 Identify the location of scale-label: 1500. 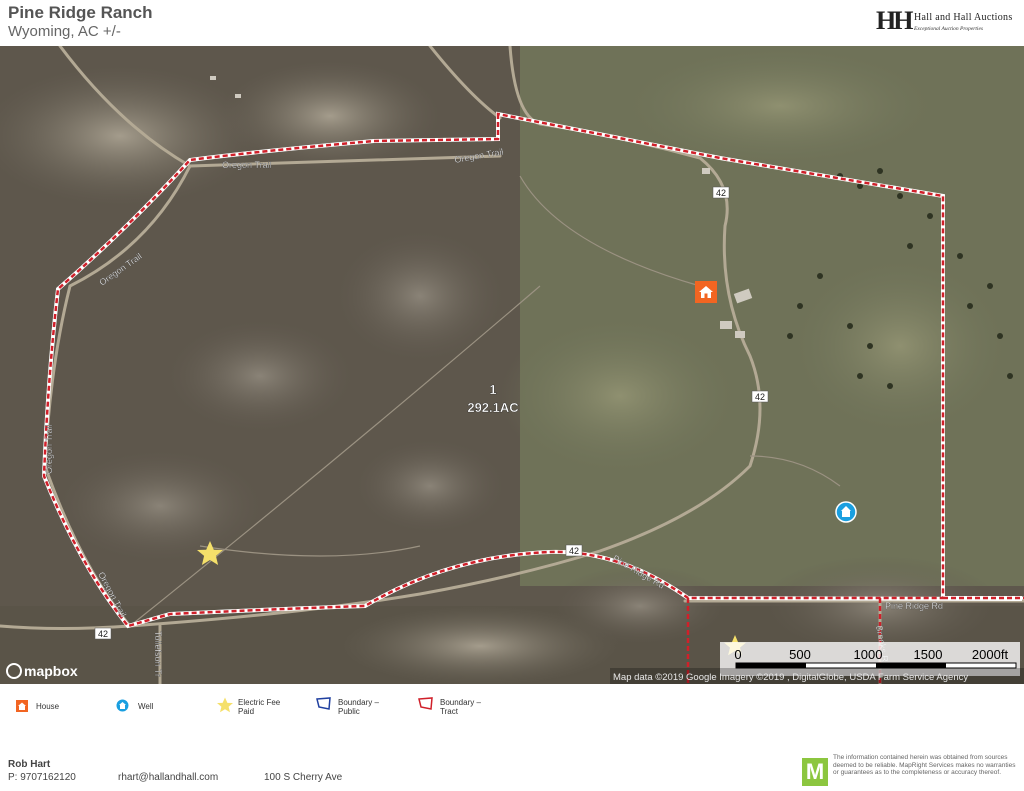
(928, 654).